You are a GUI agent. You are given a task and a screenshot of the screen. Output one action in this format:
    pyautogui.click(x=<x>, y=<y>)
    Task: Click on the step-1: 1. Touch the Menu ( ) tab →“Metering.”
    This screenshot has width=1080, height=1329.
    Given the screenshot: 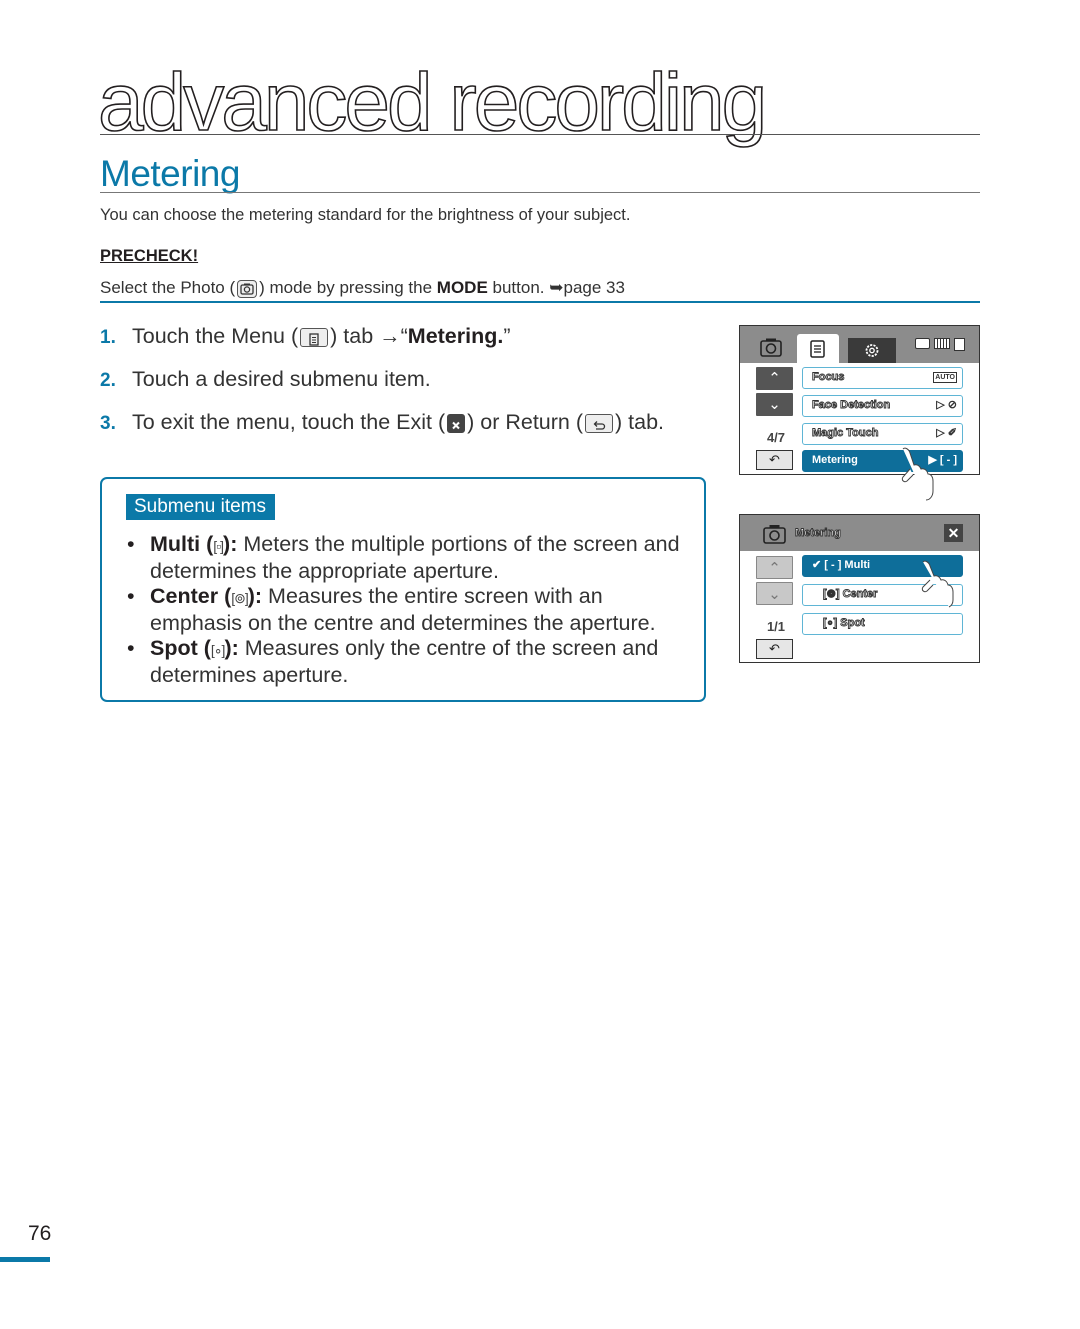 What is the action you would take?
    pyautogui.click(x=382, y=345)
    